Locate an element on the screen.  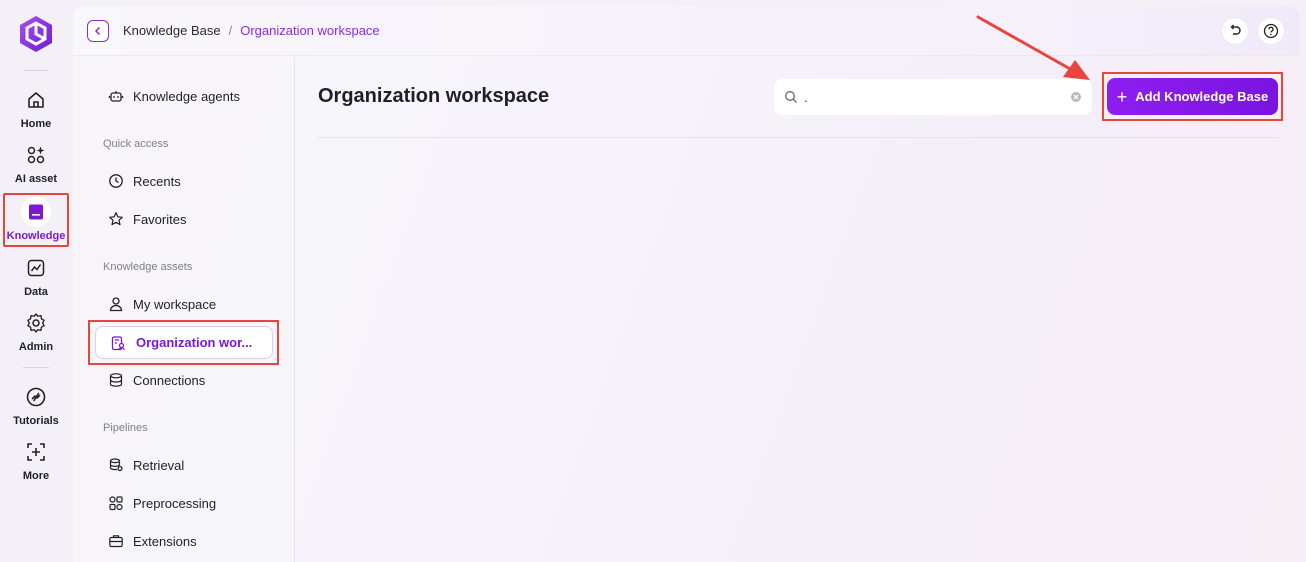
organization-icon is located at coordinates (119, 343).